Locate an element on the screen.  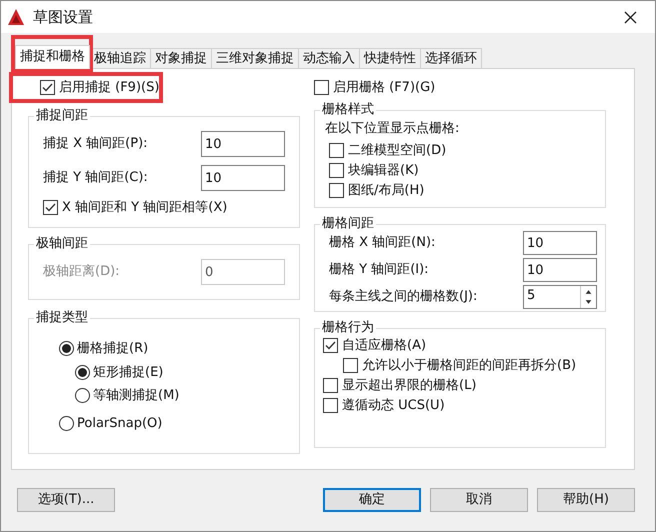
radio-label: 等轴测捕捉(M) is located at coordinates (136, 396).